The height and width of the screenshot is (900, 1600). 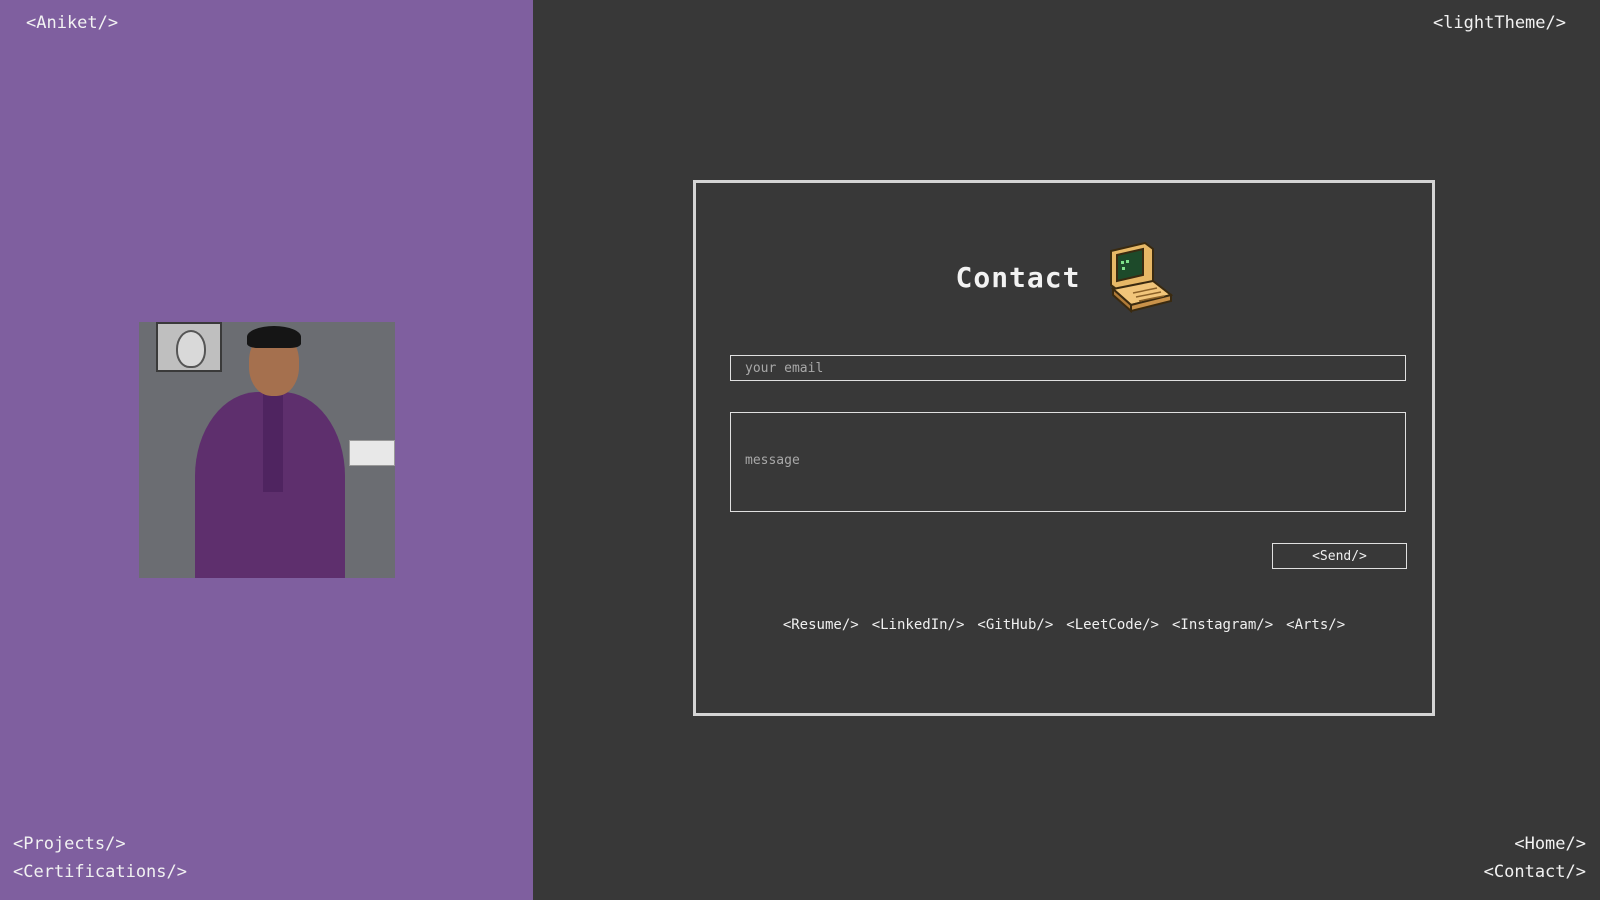 I want to click on nav-home-link: <Home/>, so click(x=1550, y=844).